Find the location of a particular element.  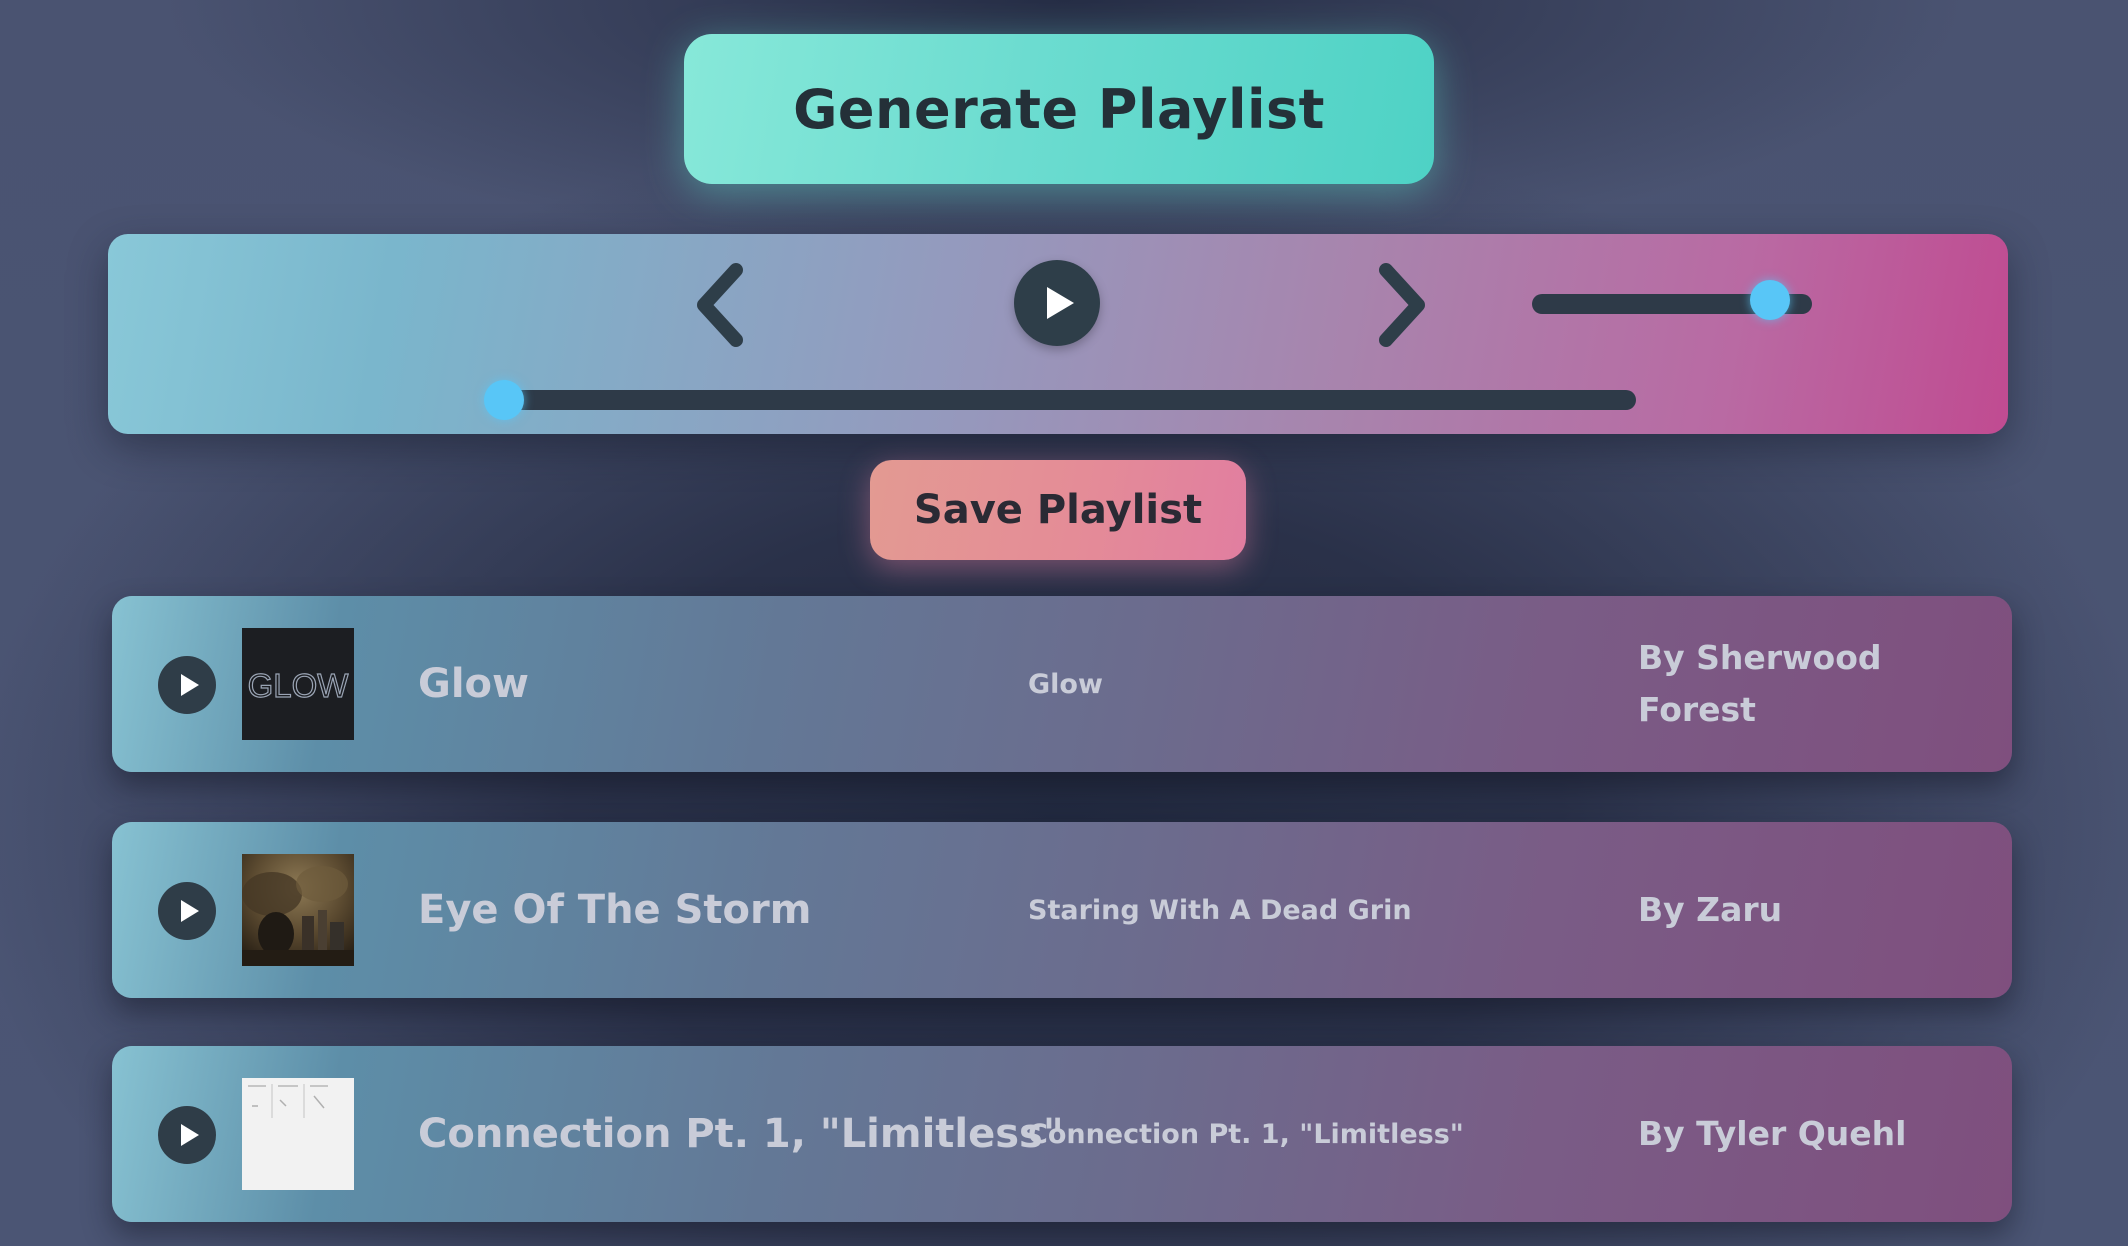

track-artist: By Zaru is located at coordinates (1710, 909).